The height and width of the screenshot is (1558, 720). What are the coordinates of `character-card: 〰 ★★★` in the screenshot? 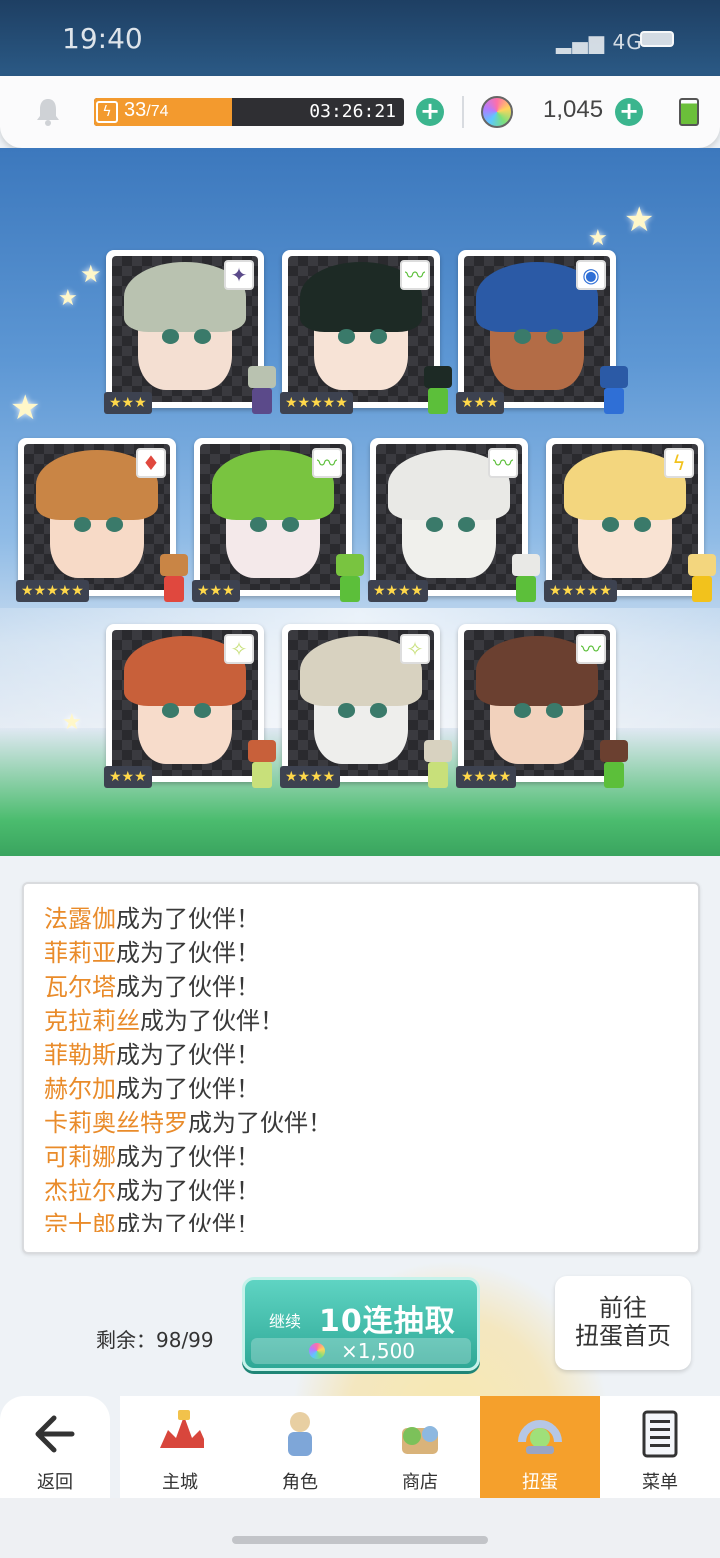 It's located at (278, 520).